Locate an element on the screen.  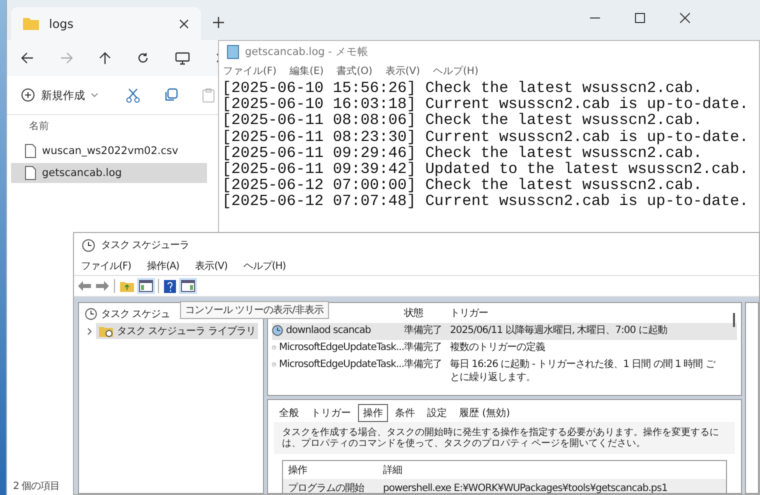
column-header: 詳細 is located at coordinates (554, 470).